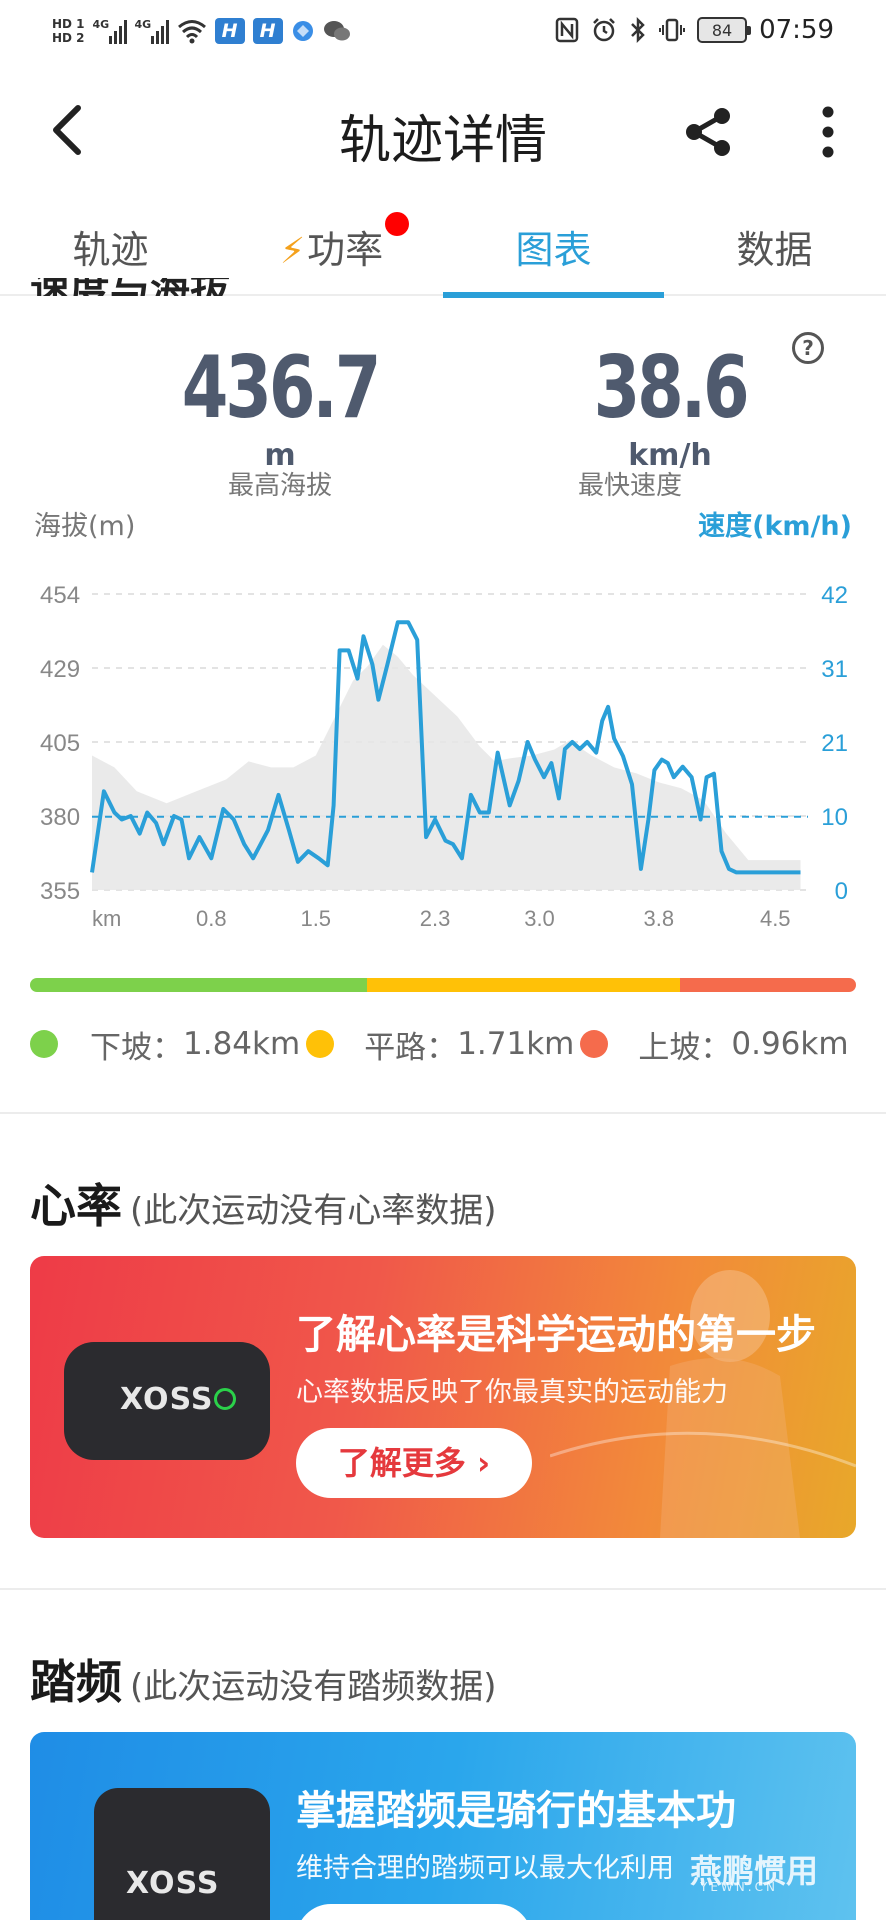 Image resolution: width=886 pixels, height=1920 pixels. I want to click on flat-dot, so click(320, 1044).